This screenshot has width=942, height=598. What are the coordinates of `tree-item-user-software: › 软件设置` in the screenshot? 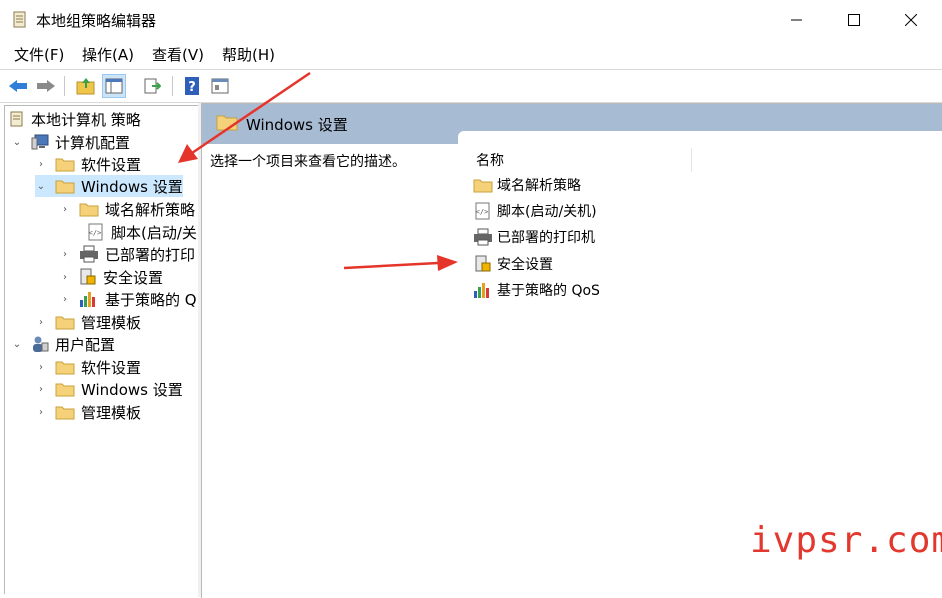 It's located at (88, 367).